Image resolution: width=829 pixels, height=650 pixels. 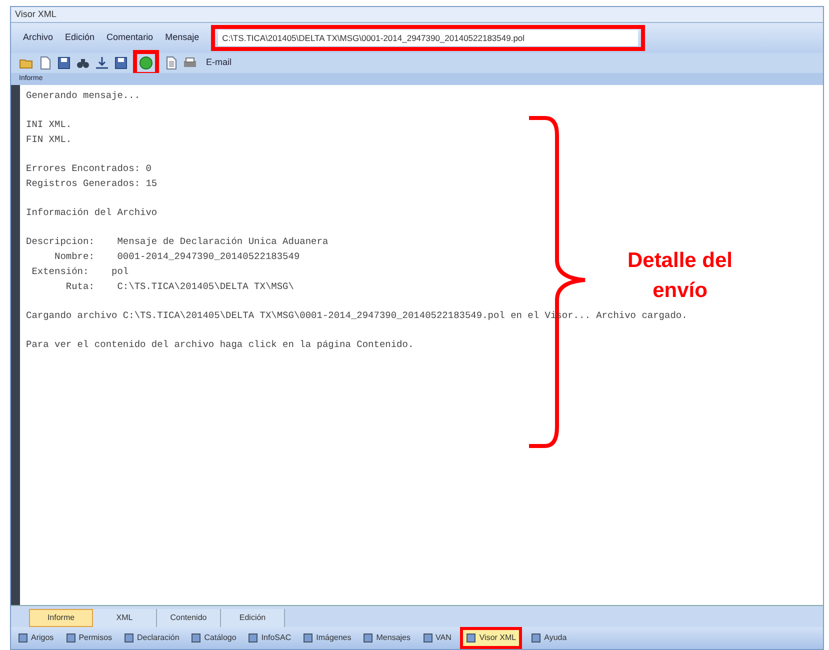 I want to click on report-line: Extensión: pol, so click(x=79, y=272).